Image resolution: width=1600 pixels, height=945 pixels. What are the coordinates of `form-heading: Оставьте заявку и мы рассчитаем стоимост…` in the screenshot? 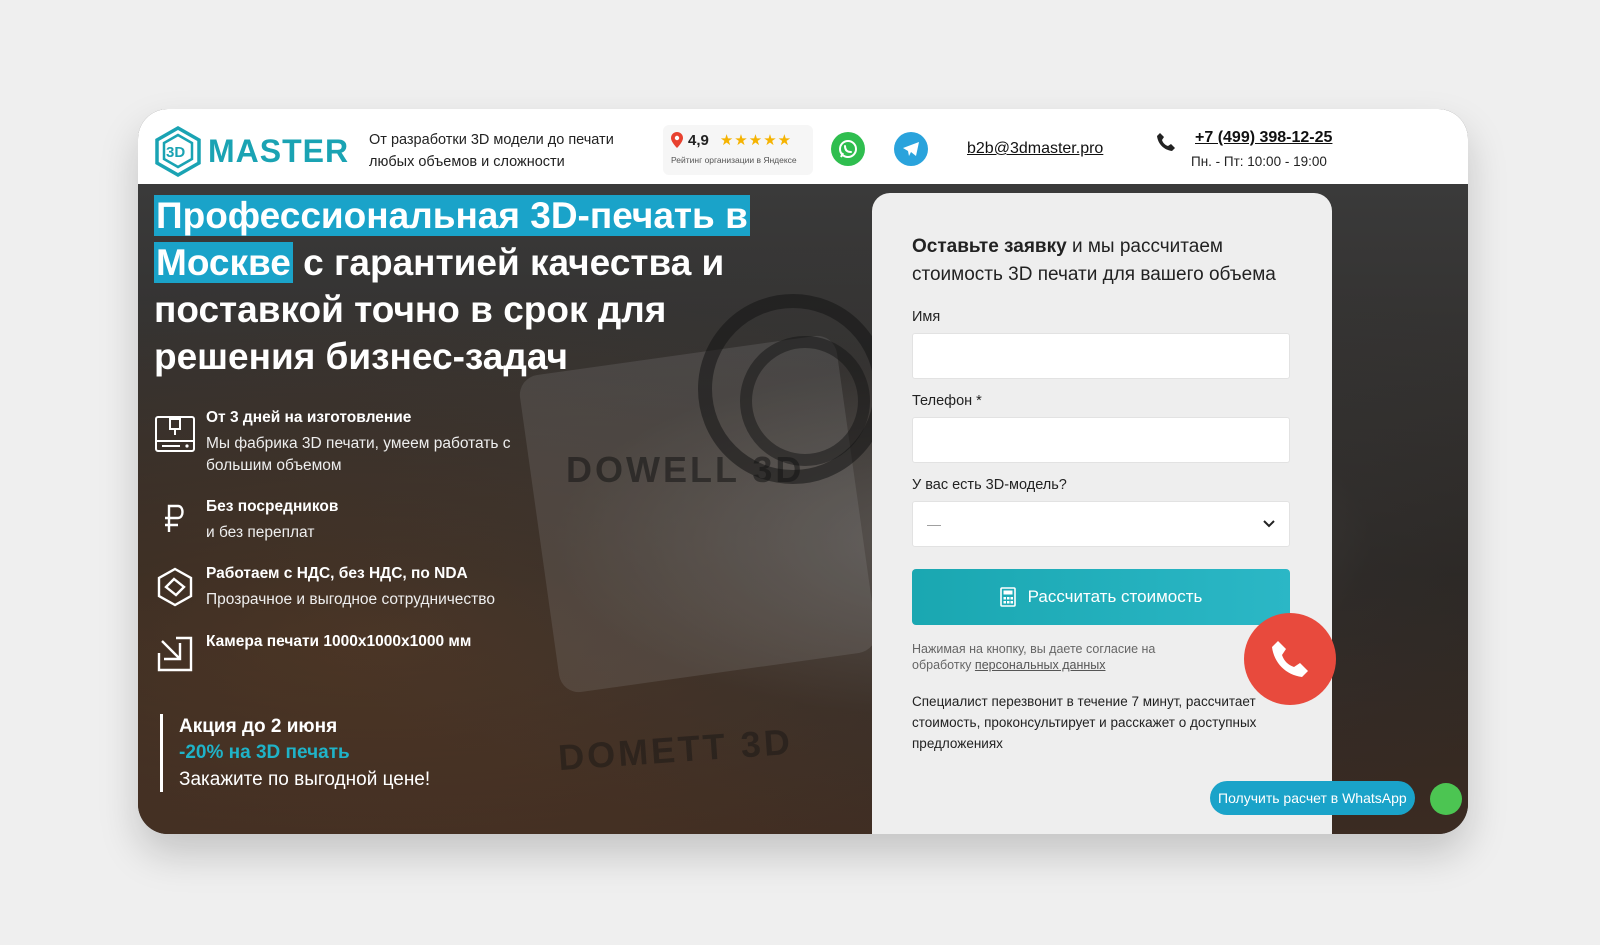 It's located at (1102, 261).